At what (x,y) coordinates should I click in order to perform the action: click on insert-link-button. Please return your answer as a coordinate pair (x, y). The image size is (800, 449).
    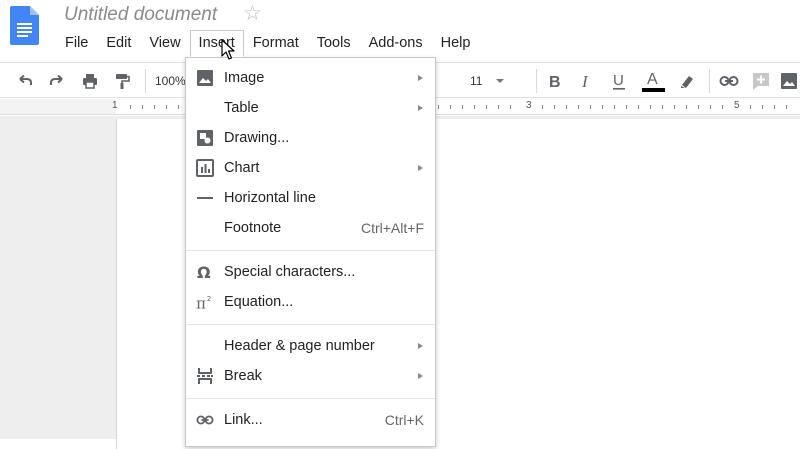
    Looking at the image, I should click on (729, 81).